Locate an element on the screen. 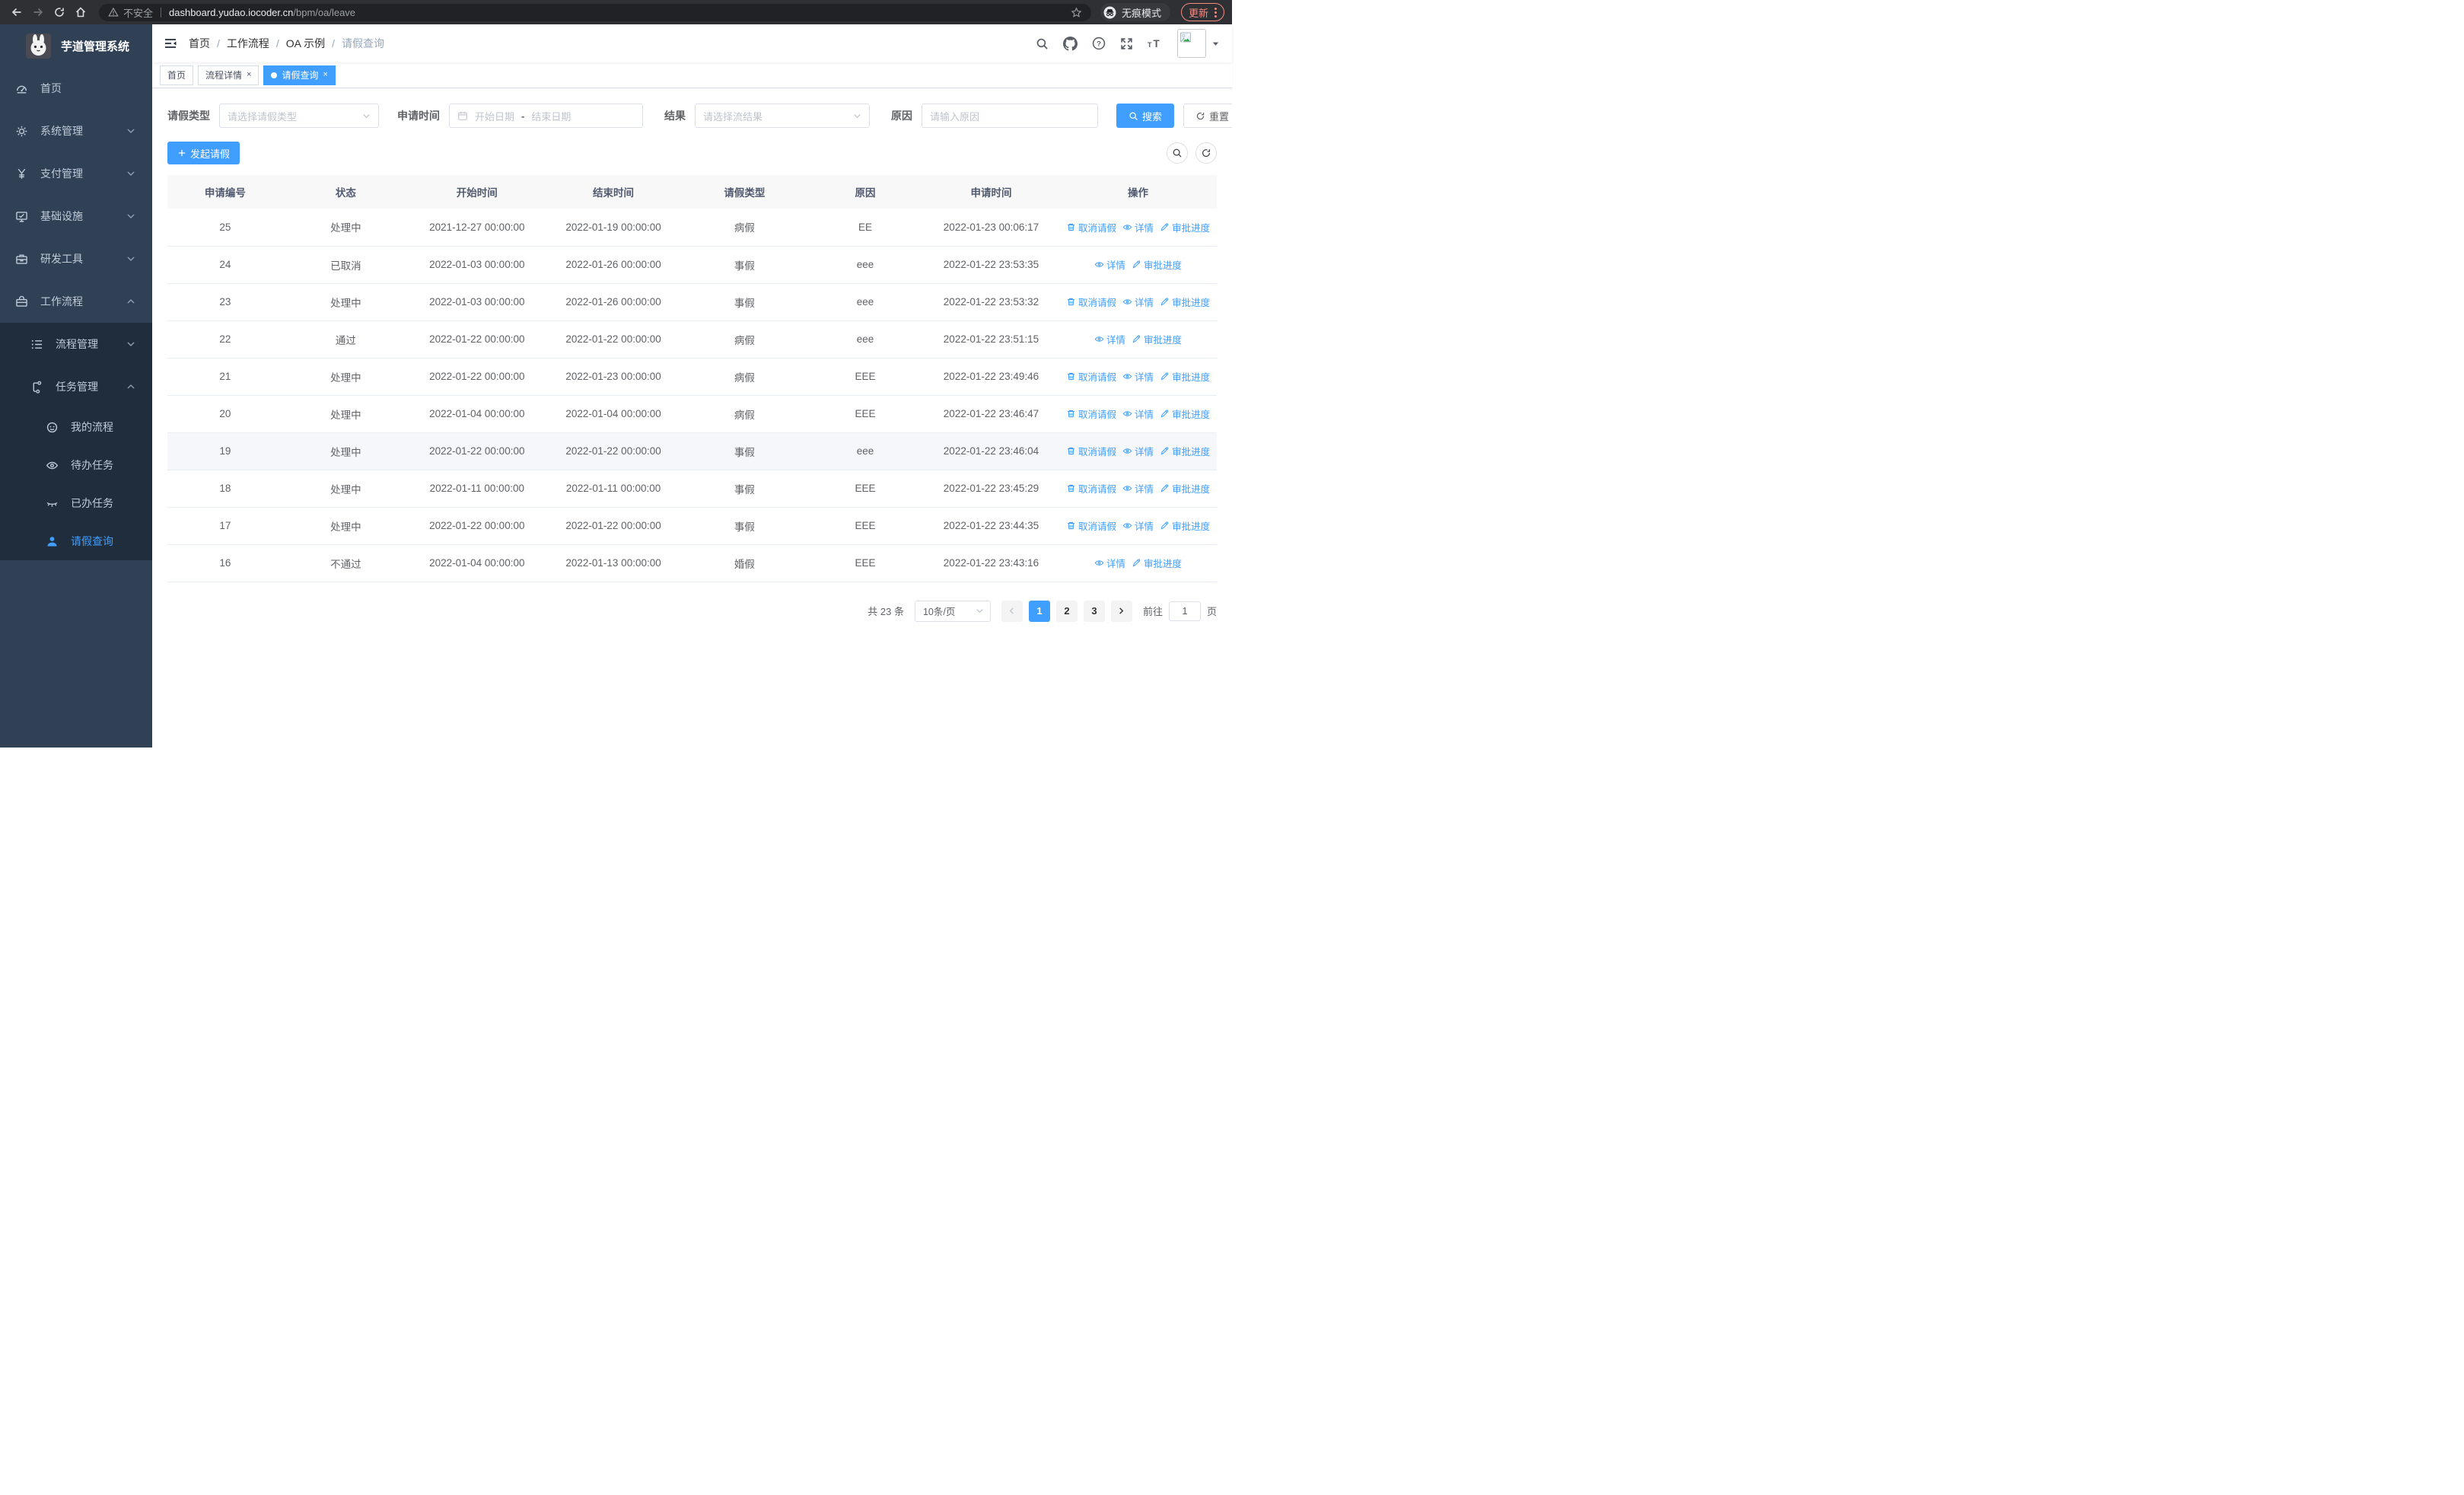 This screenshot has width=2464, height=1495. tab-首页: 首页 is located at coordinates (177, 75).